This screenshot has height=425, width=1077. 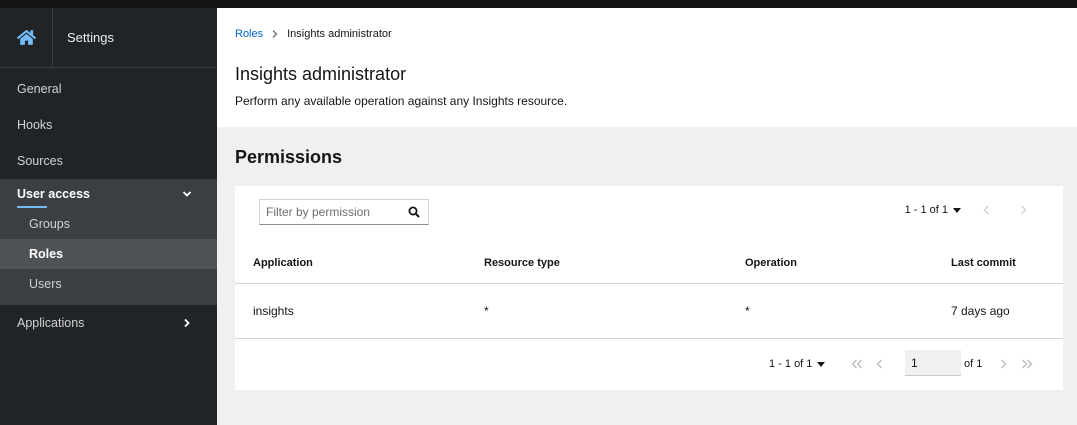 What do you see at coordinates (108, 194) in the screenshot?
I see `sidebar-group-toggle-user-access: User access` at bounding box center [108, 194].